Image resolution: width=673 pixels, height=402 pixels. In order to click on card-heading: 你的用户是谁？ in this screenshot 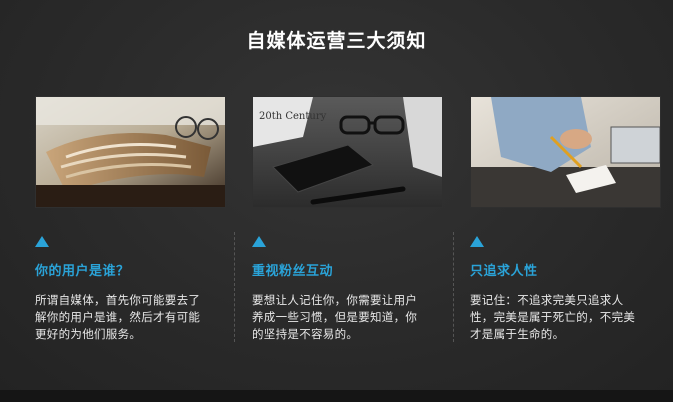, I will do `click(82, 271)`.